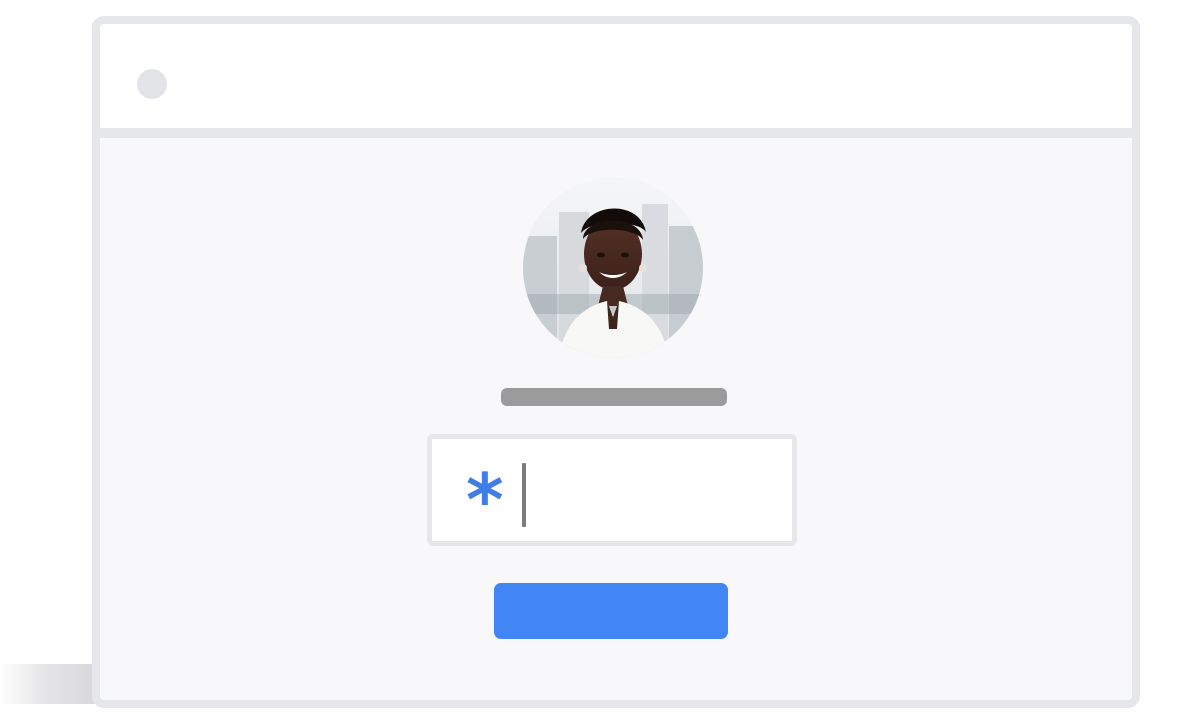 This screenshot has width=1200, height=724. What do you see at coordinates (152, 84) in the screenshot?
I see `window-dot` at bounding box center [152, 84].